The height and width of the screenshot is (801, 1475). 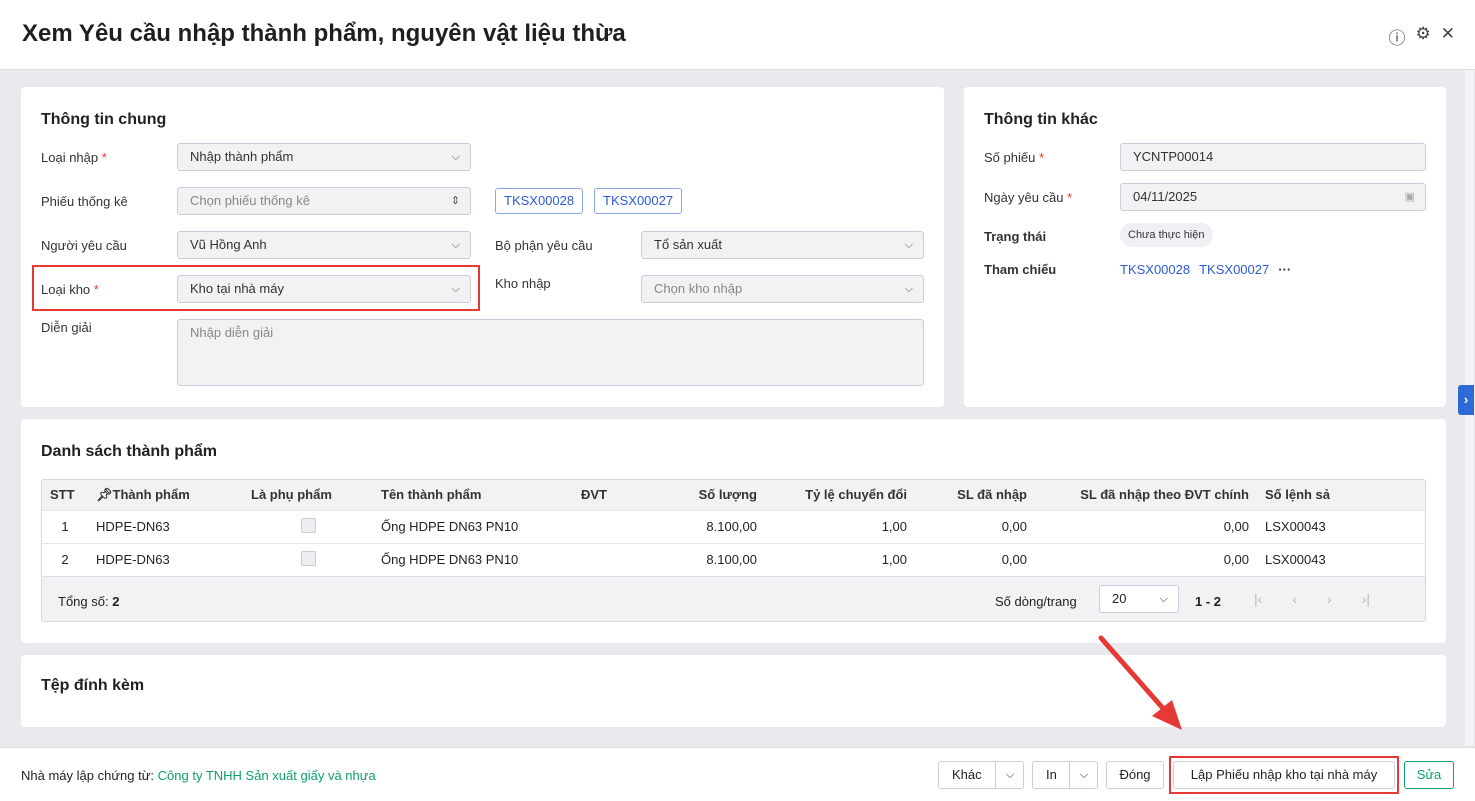 What do you see at coordinates (1423, 36) in the screenshot?
I see `gear-icon: ⚙` at bounding box center [1423, 36].